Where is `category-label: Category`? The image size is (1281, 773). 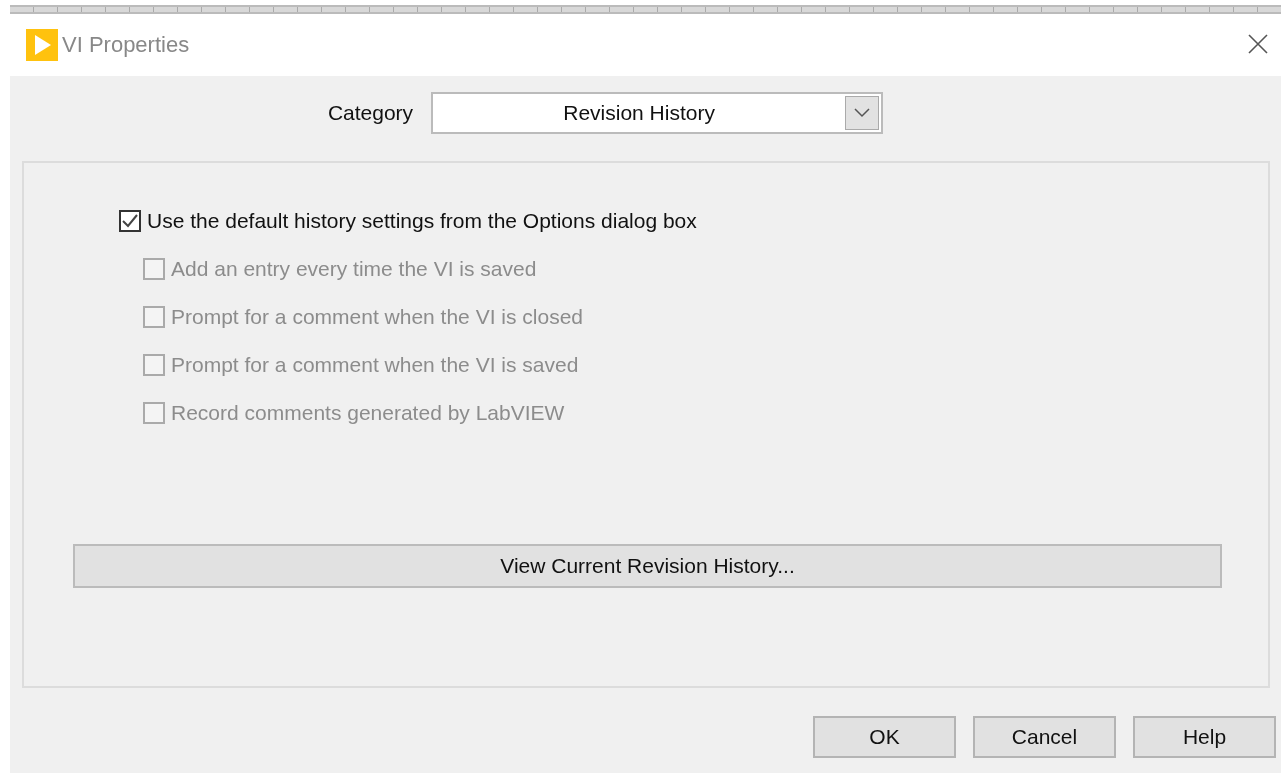 category-label: Category is located at coordinates (370, 113).